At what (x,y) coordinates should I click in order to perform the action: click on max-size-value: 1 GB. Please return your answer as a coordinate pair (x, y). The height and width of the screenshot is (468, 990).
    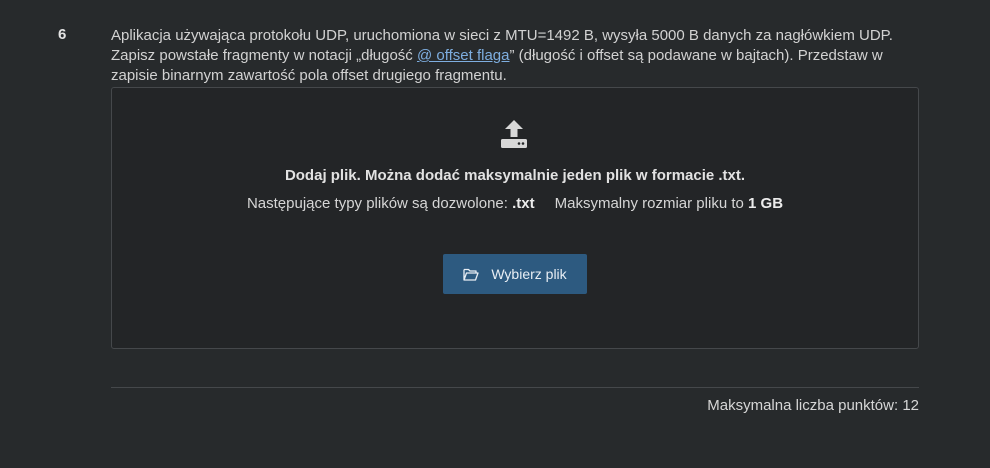
    Looking at the image, I should click on (766, 203).